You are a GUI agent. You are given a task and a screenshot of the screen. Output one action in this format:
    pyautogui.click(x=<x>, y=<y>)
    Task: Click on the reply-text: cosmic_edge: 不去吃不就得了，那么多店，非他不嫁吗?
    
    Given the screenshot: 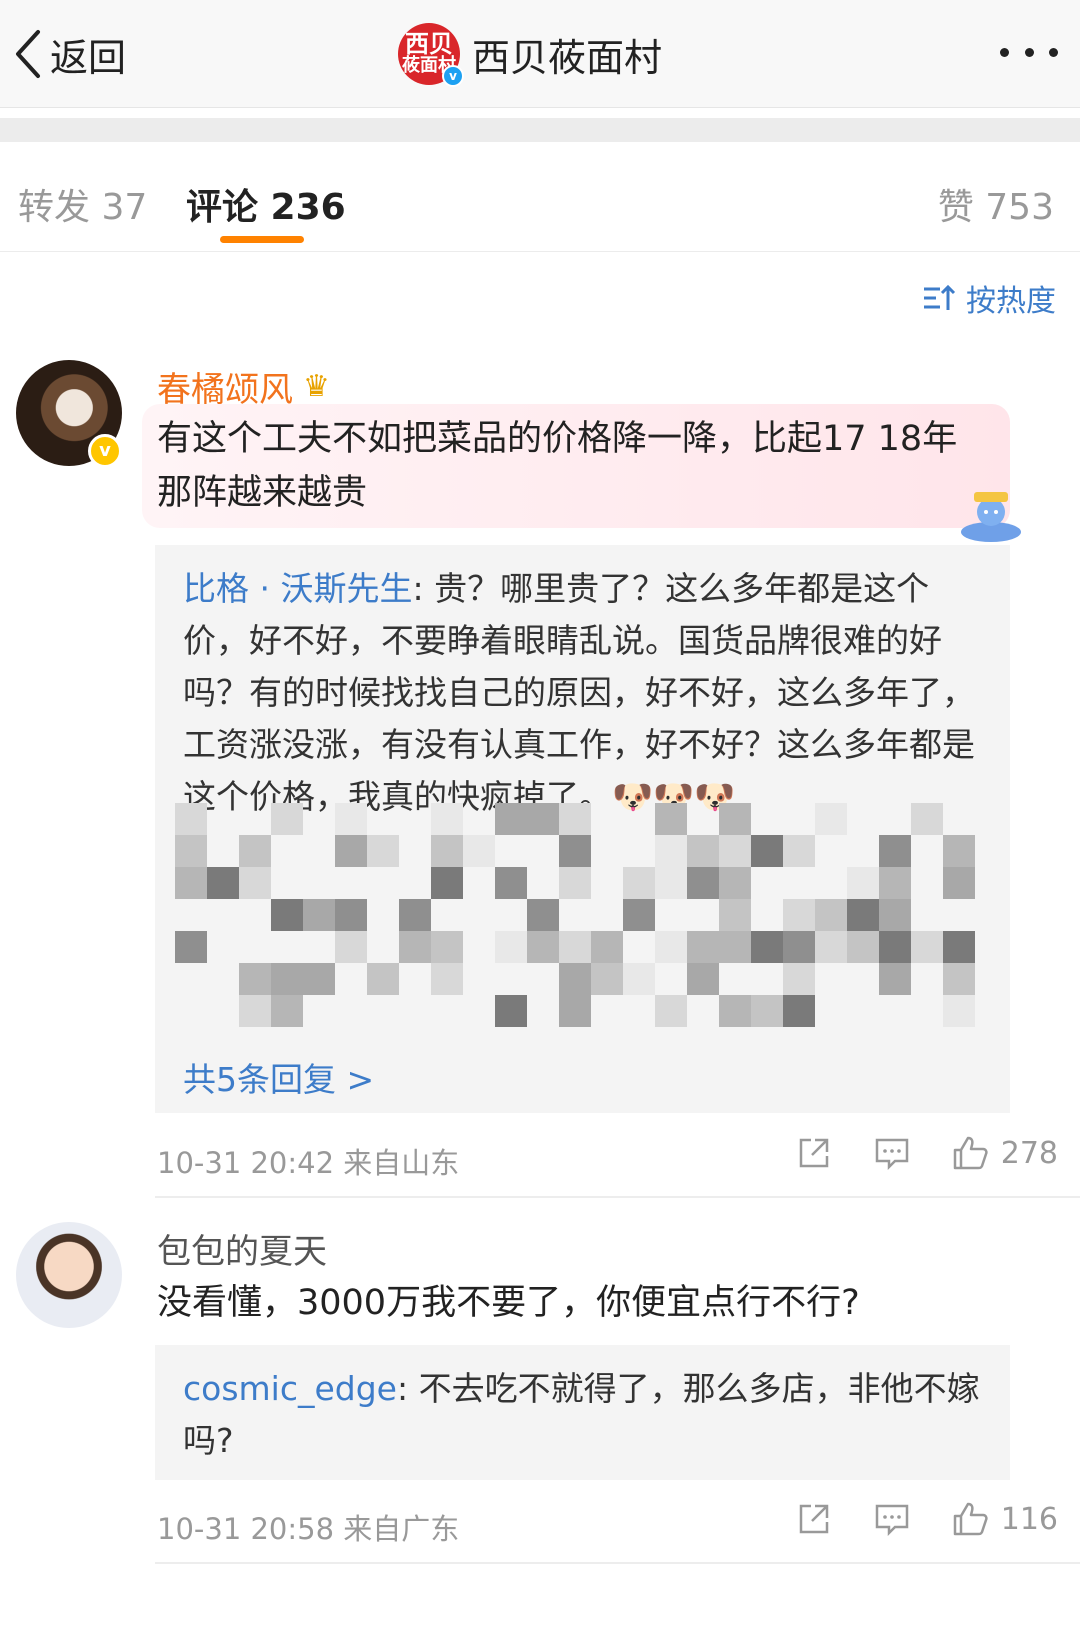 What is the action you would take?
    pyautogui.click(x=583, y=1415)
    